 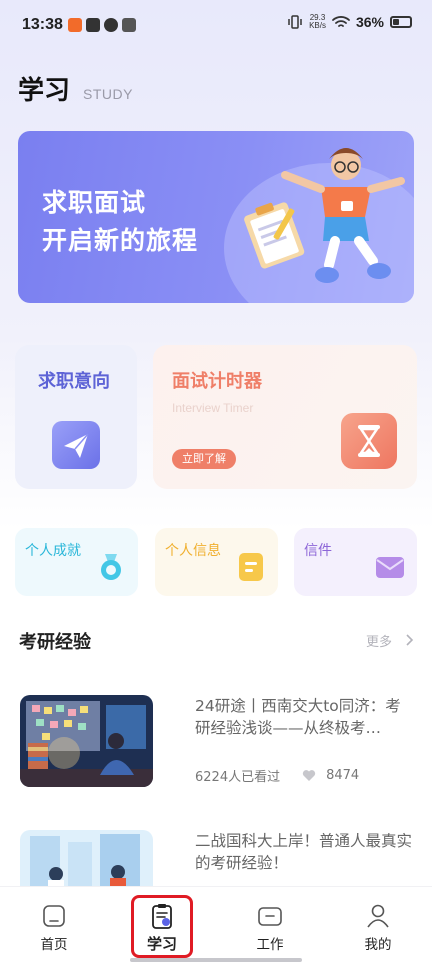 I want to click on bottom-tab-bar: 首页 学习 工作 我的, so click(x=216, y=925).